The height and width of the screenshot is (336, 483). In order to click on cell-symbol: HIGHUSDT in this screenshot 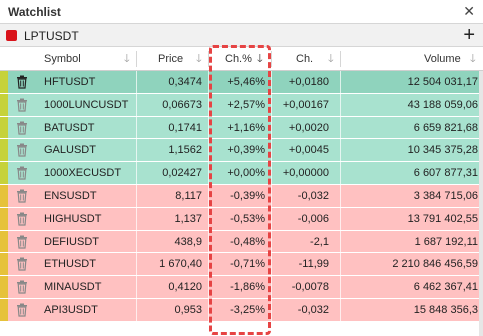, I will do `click(73, 218)`.